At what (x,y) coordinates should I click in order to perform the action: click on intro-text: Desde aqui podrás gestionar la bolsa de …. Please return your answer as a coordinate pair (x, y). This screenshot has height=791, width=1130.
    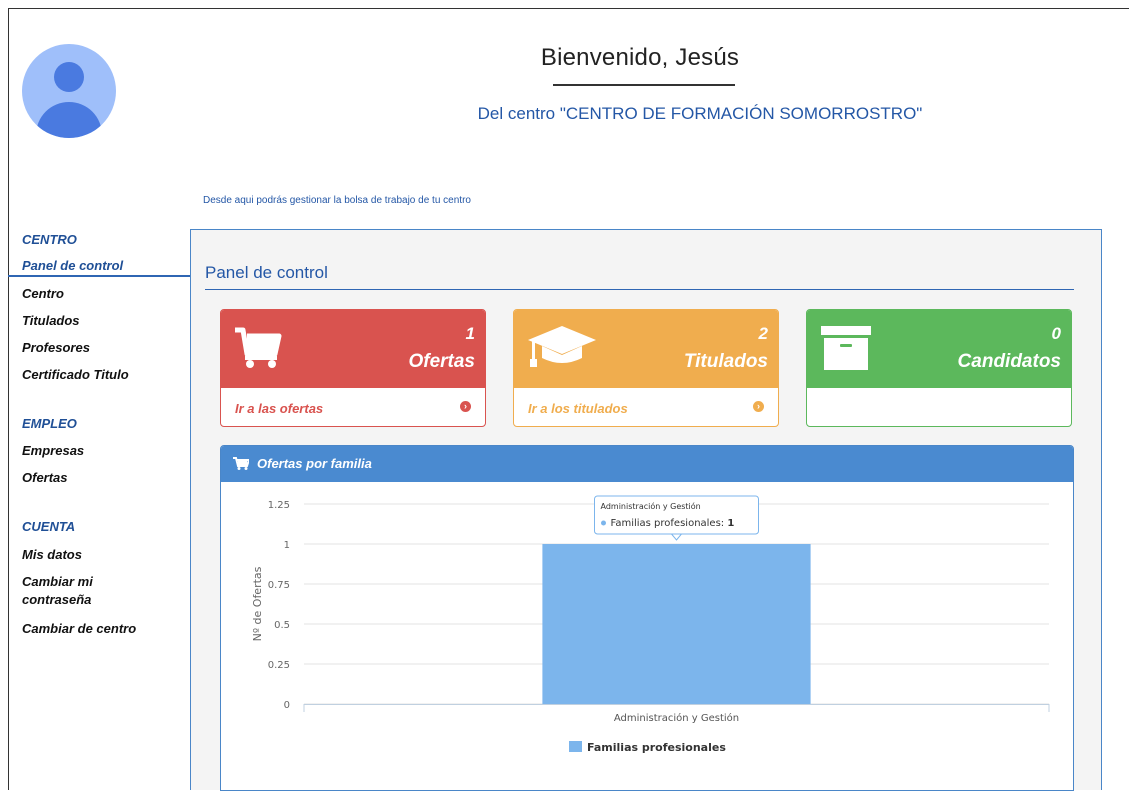
    Looking at the image, I should click on (337, 200).